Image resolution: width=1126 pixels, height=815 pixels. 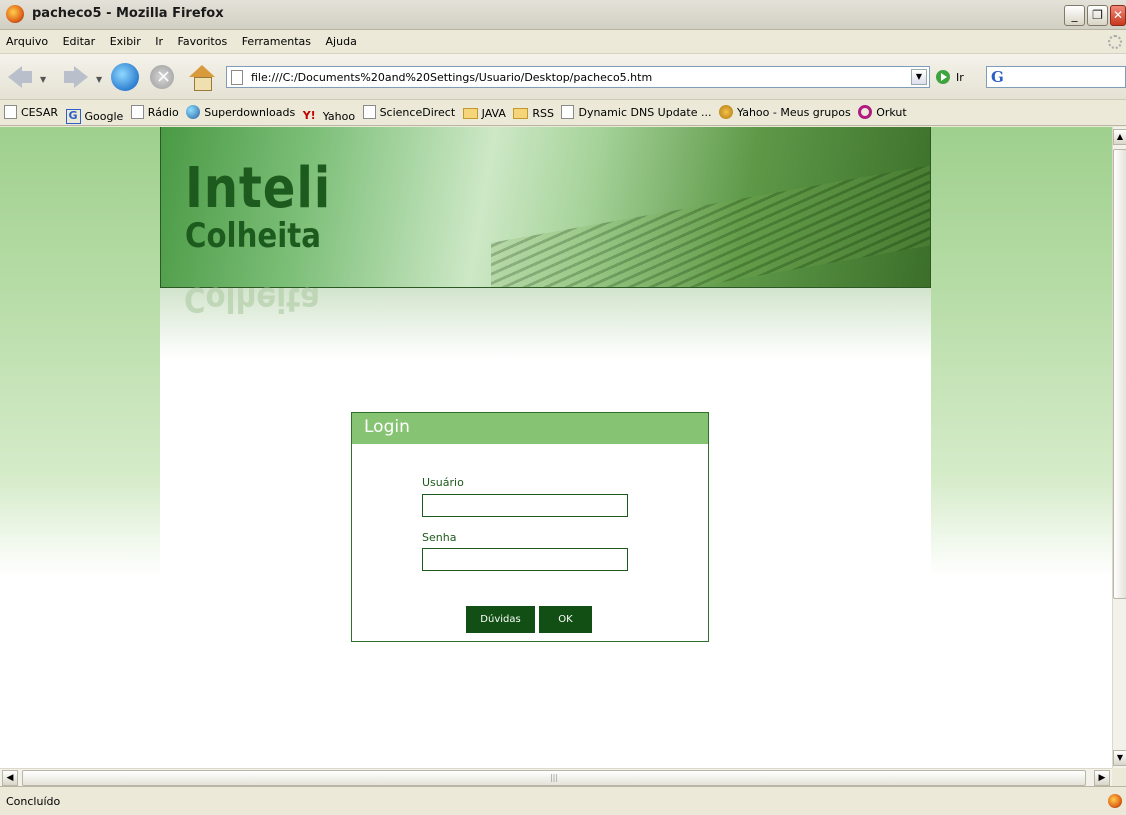 I want to click on go-icon, so click(x=943, y=77).